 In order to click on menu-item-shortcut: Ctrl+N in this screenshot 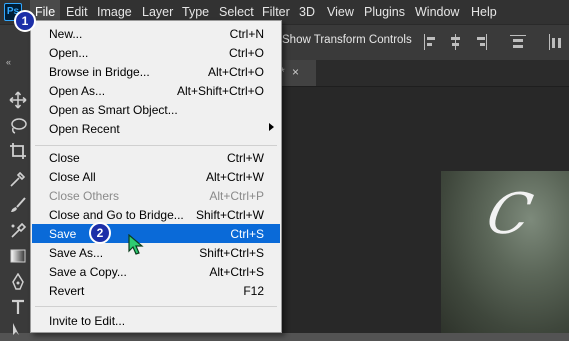, I will do `click(246, 34)`.